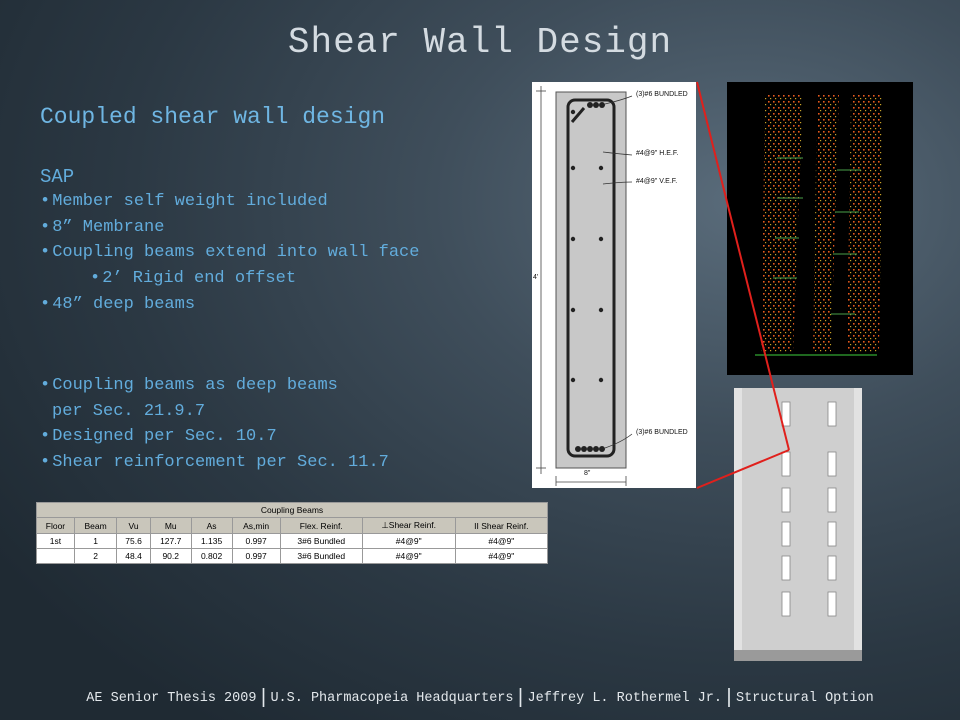  Describe the element at coordinates (95, 556) in the screenshot. I see `table-cell: 2` at that location.